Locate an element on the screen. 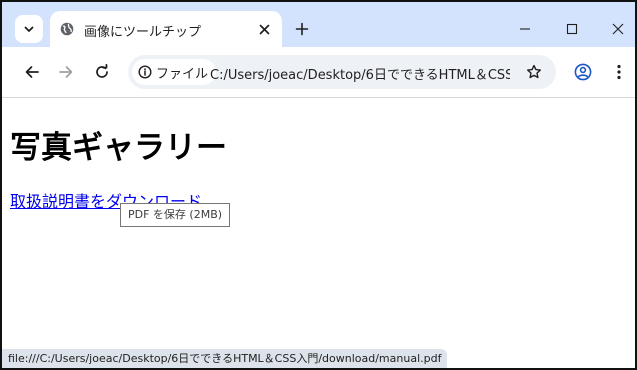 Image resolution: width=637 pixels, height=370 pixels. star-icon is located at coordinates (534, 71).